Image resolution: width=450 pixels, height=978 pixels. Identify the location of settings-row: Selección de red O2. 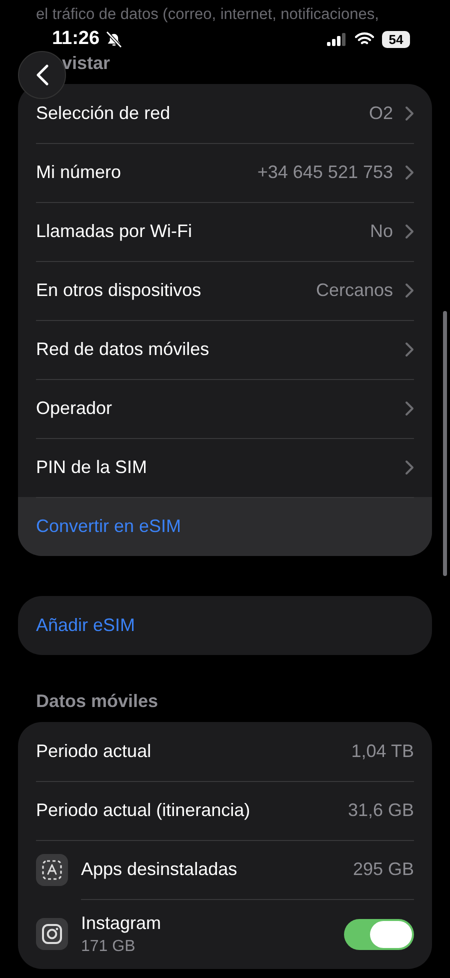
(225, 113).